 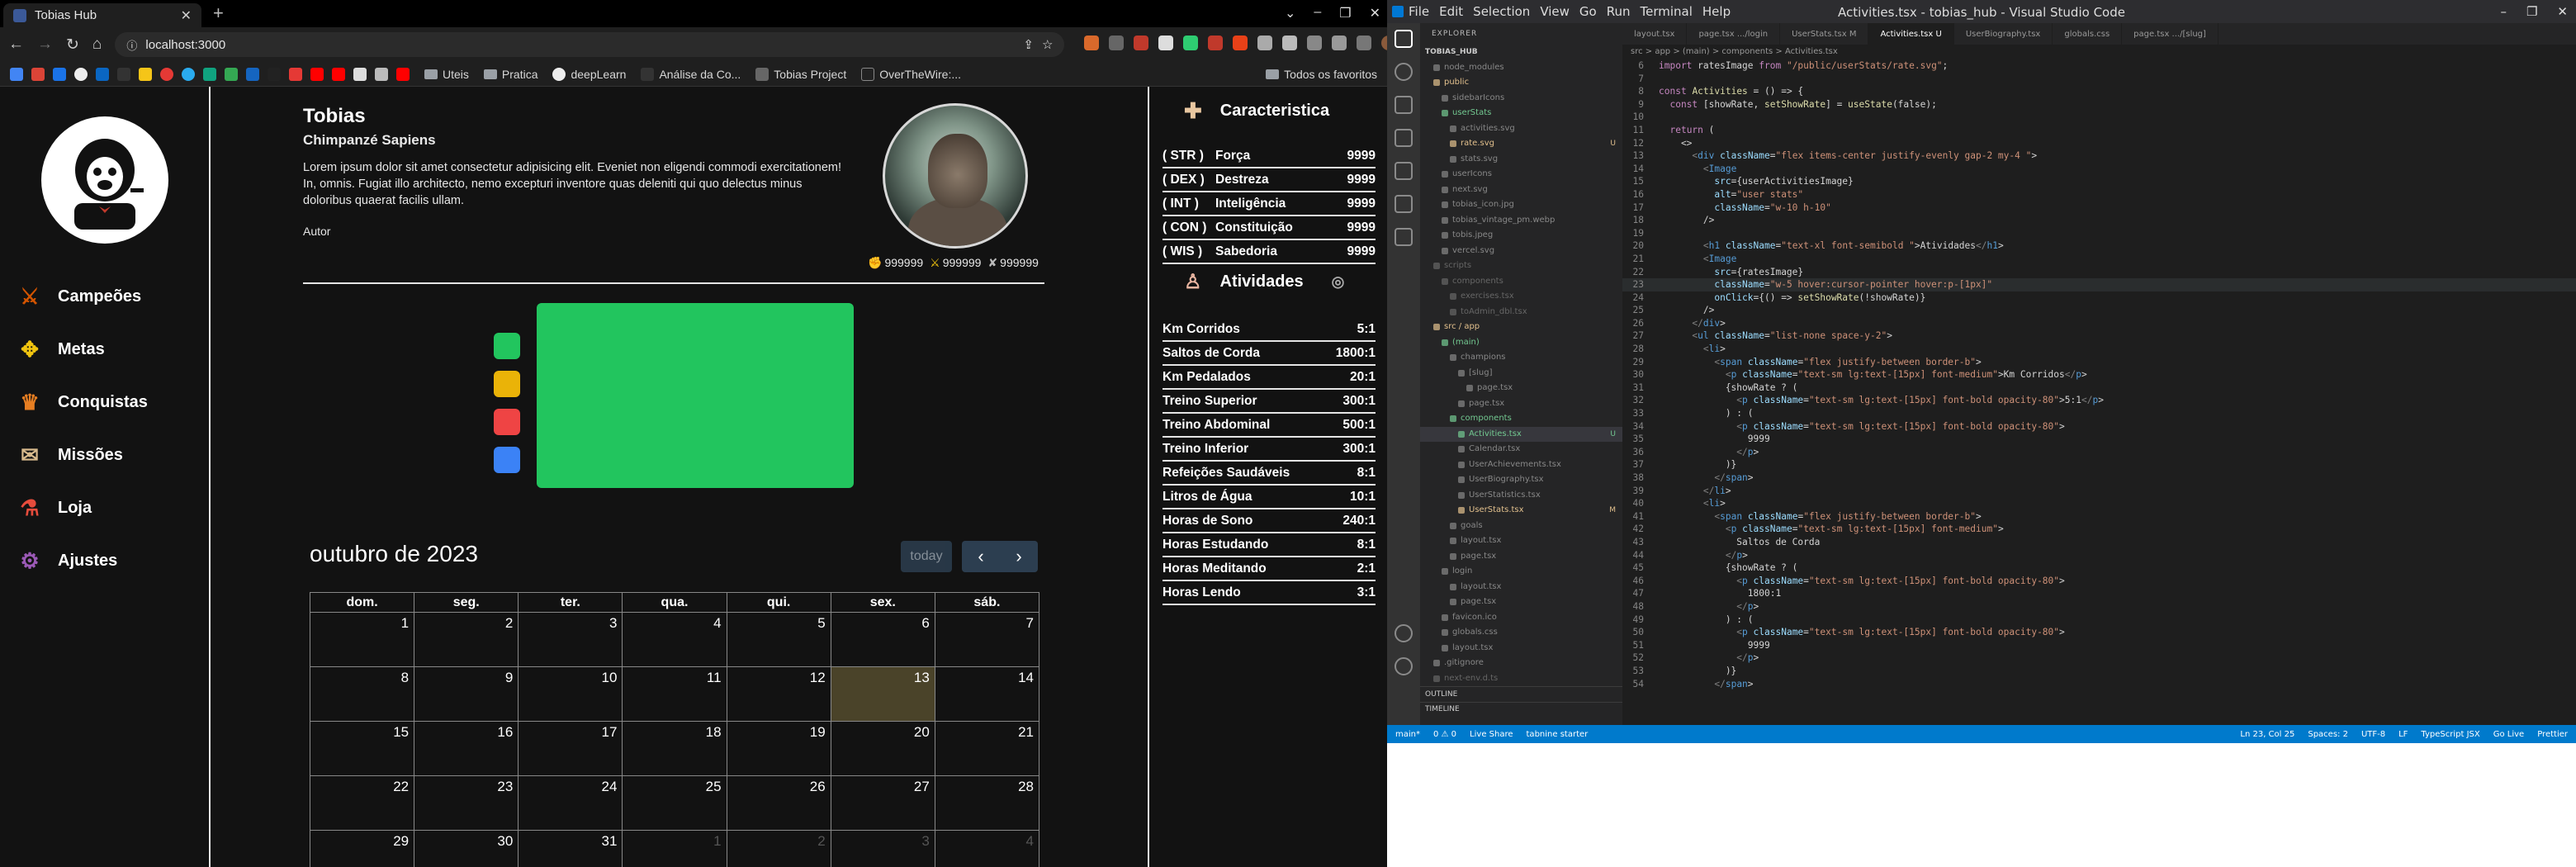 What do you see at coordinates (110, 349) in the screenshot?
I see `sidebar-item-metas: ✥ Metas` at bounding box center [110, 349].